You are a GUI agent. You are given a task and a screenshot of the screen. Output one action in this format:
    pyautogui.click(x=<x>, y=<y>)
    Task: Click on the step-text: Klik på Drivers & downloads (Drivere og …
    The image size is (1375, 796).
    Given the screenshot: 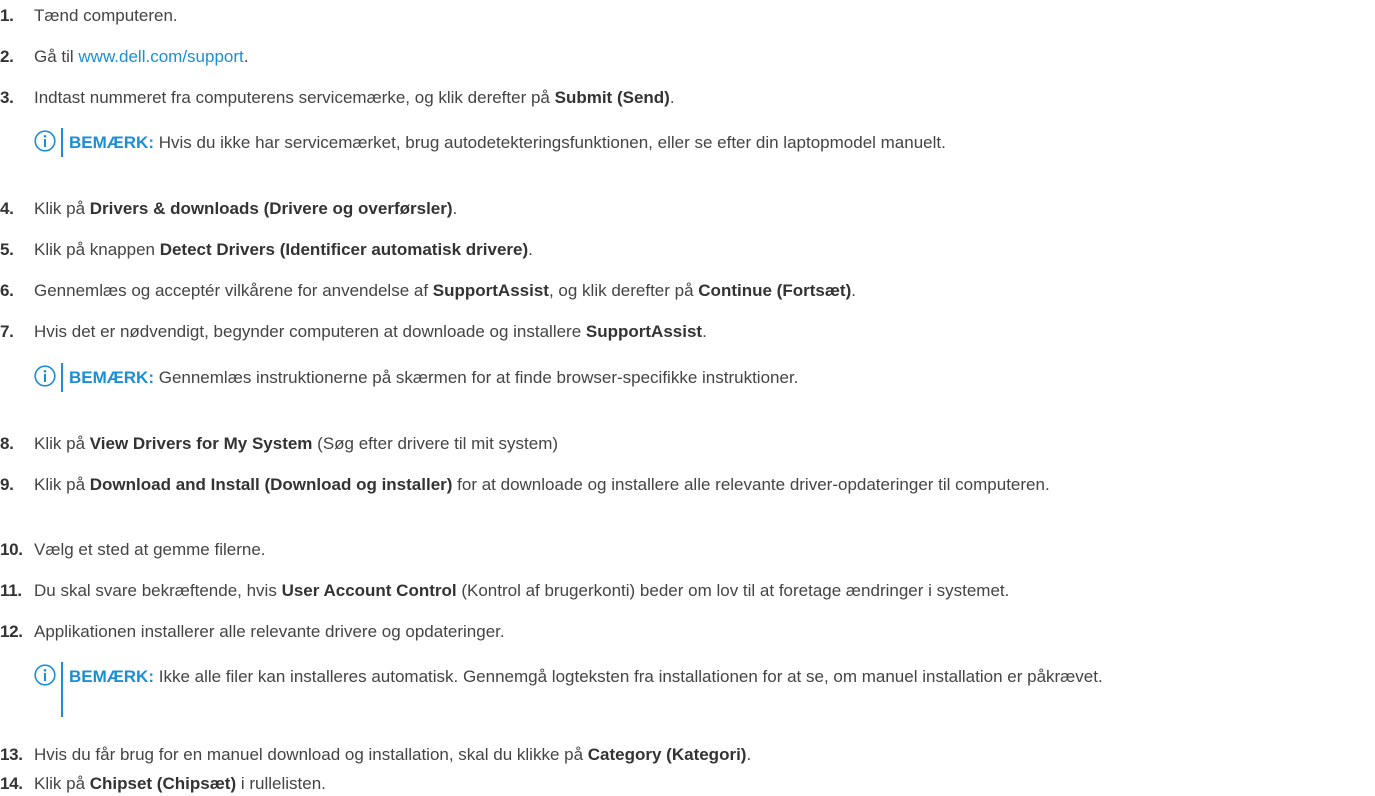 What is the action you would take?
    pyautogui.click(x=246, y=208)
    